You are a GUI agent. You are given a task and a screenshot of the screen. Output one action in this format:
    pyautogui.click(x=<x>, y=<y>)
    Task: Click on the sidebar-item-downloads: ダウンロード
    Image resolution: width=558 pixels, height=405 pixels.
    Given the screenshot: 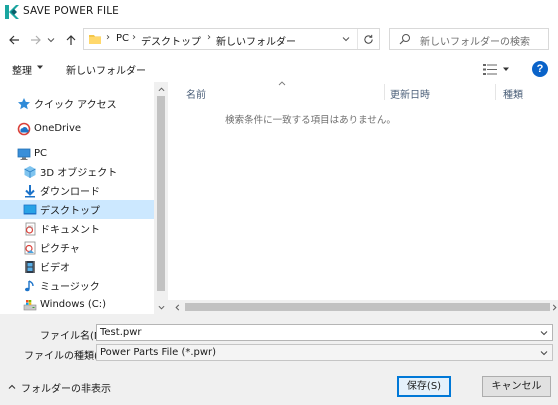 What is the action you would take?
    pyautogui.click(x=77, y=190)
    